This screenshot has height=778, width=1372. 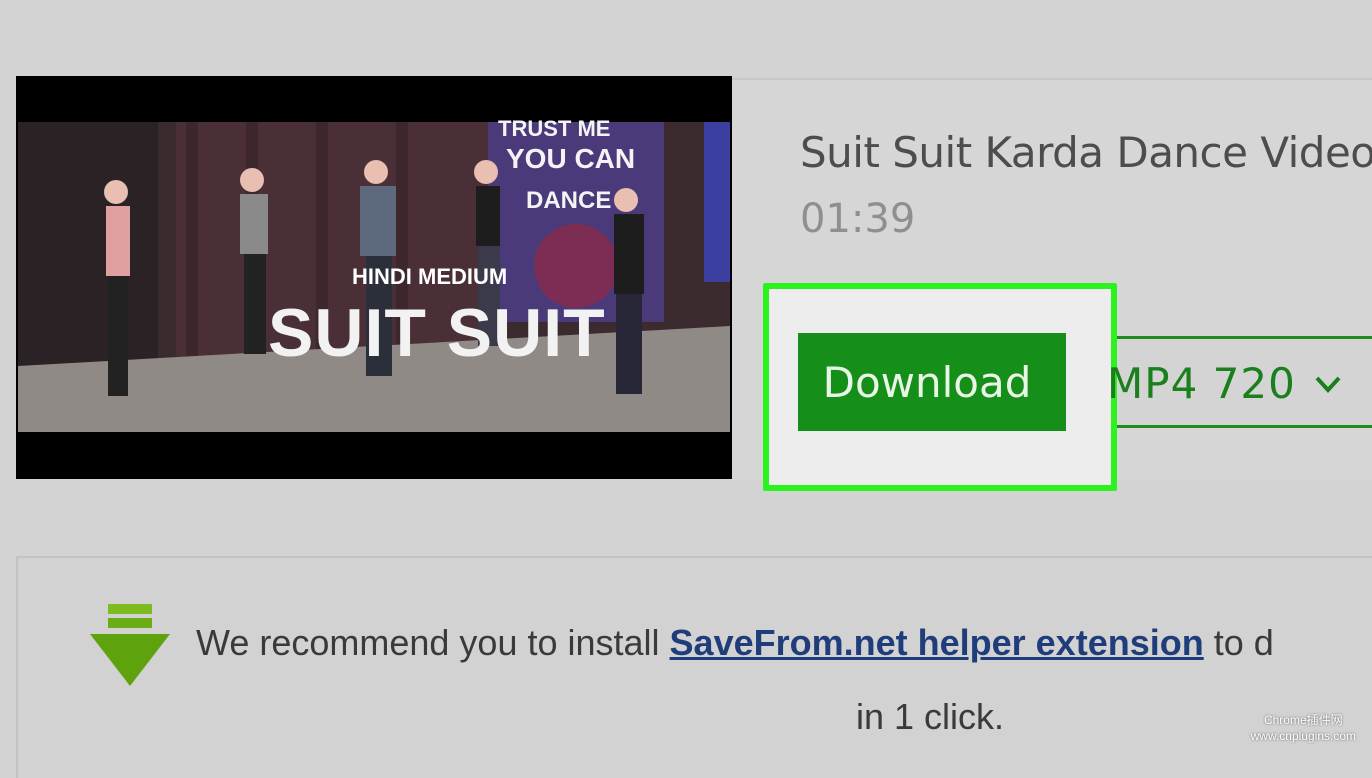 I want to click on recommendation-text-line2: in 1 click., so click(x=930, y=716).